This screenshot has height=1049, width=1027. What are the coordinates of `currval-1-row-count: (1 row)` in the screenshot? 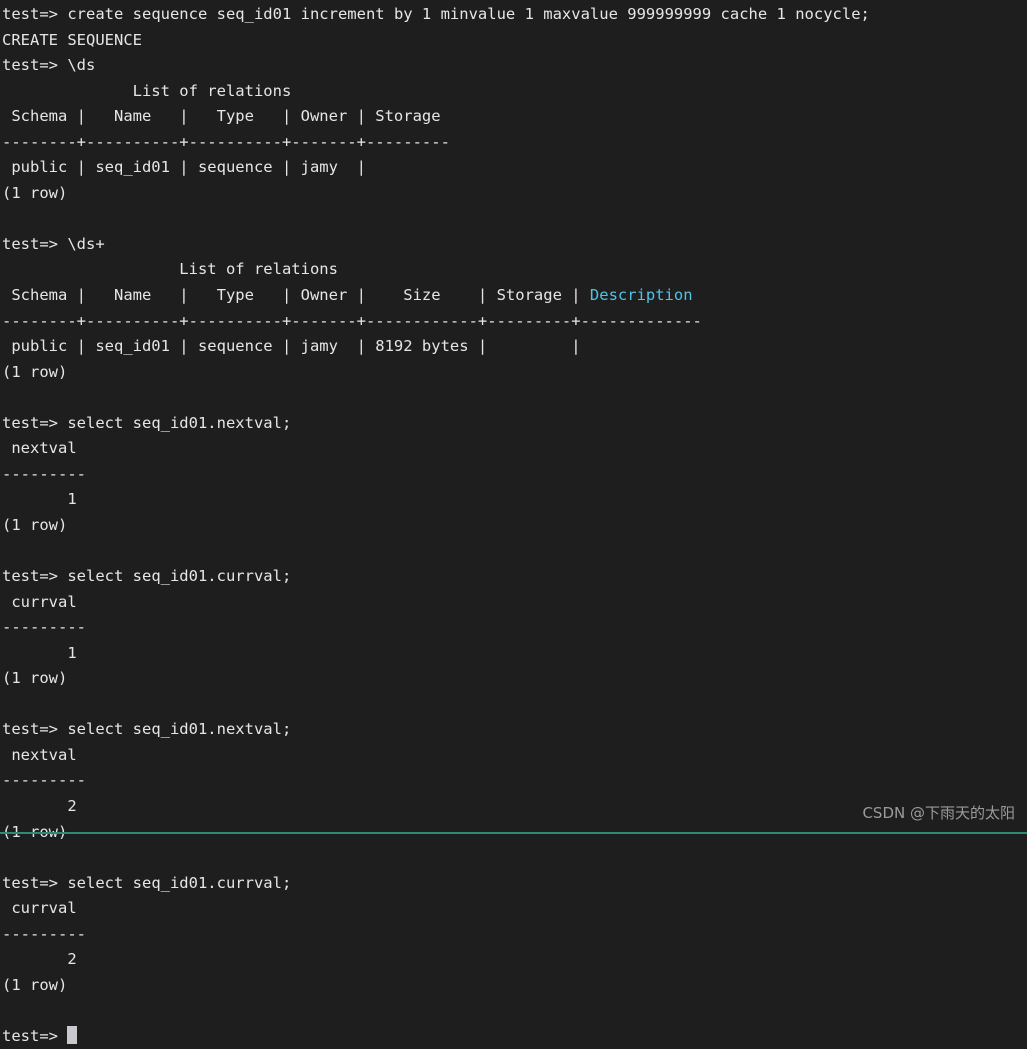 It's located at (35, 678).